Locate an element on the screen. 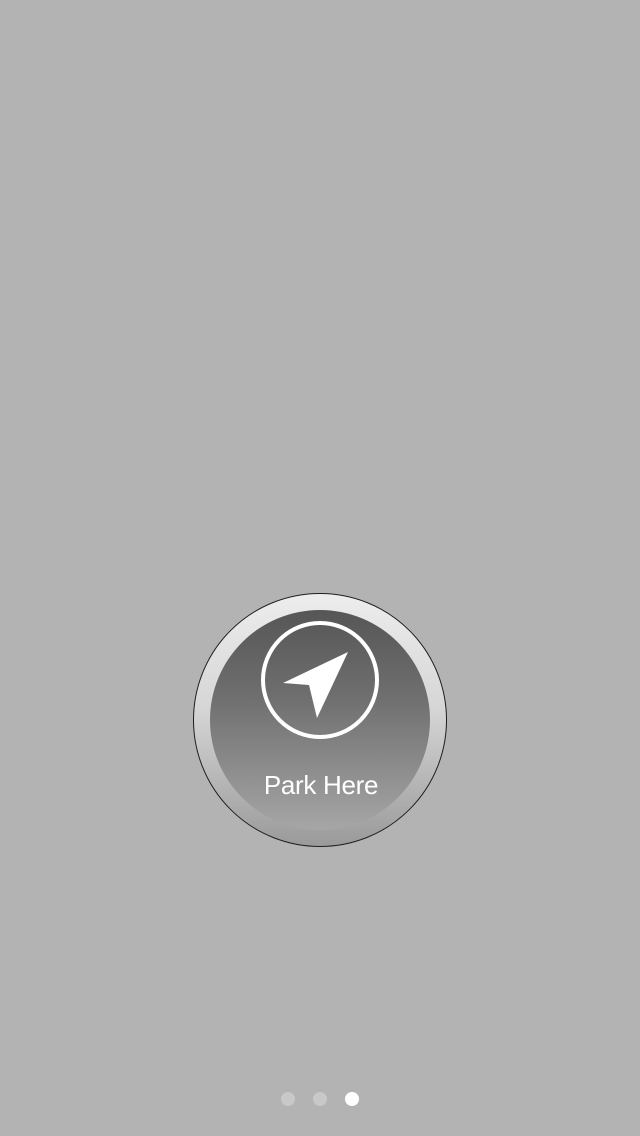 The height and width of the screenshot is (1136, 640). page-control is located at coordinates (320, 1099).